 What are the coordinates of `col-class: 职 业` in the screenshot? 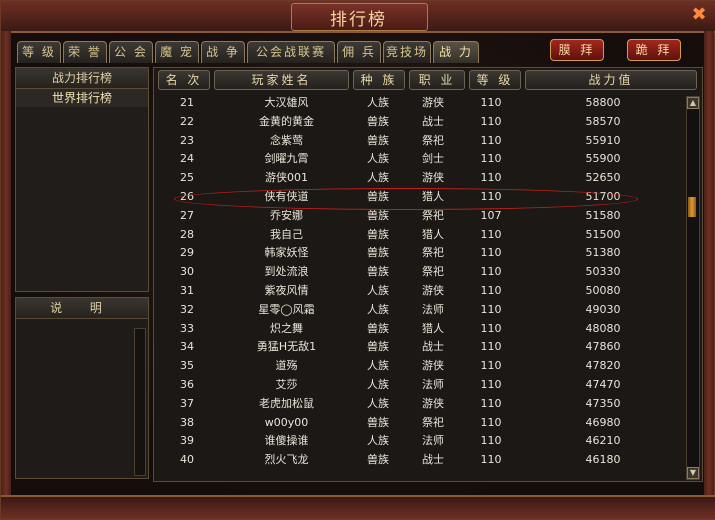 It's located at (437, 80).